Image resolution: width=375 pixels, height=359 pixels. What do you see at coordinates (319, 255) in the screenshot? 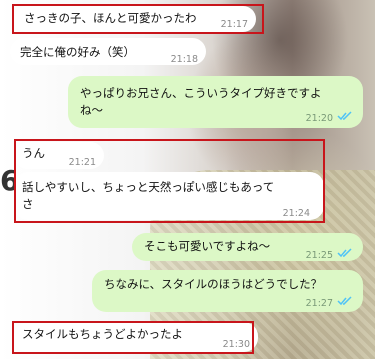
I see `message-time: 21:25` at bounding box center [319, 255].